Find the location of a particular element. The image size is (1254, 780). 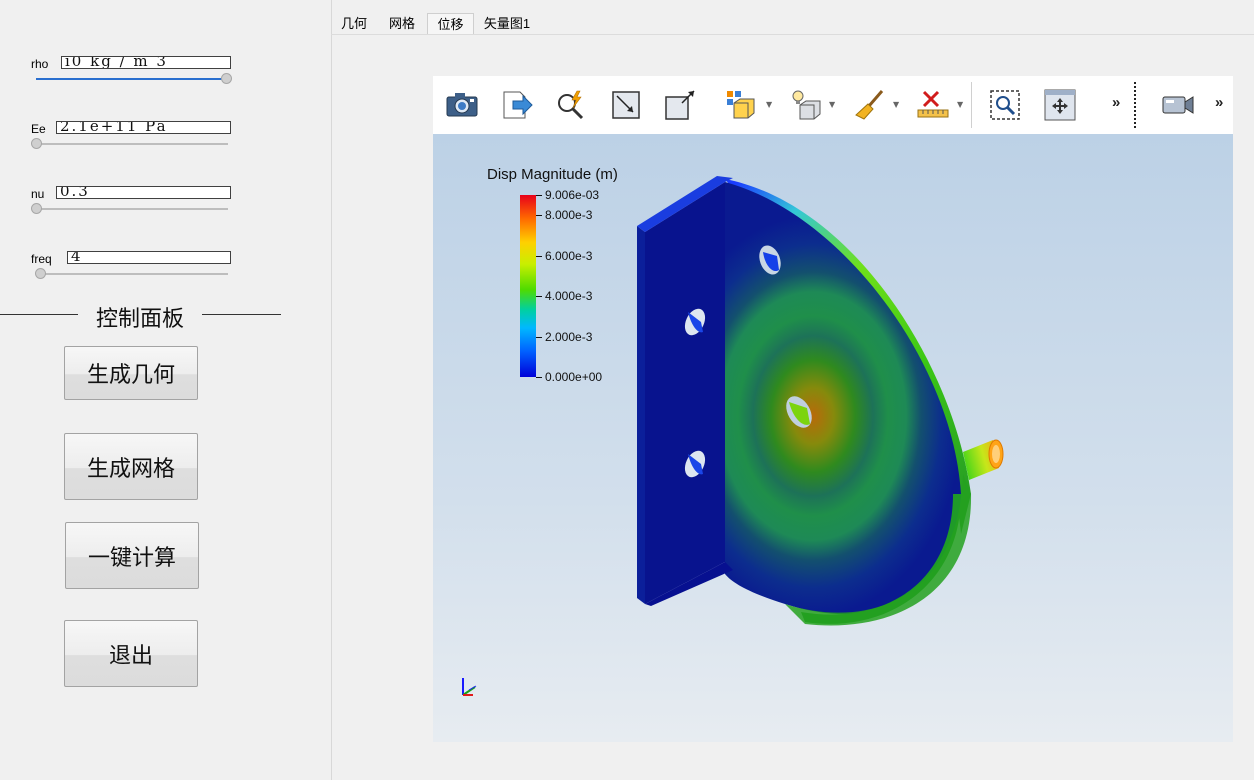

toolbar-separator is located at coordinates (971, 105).